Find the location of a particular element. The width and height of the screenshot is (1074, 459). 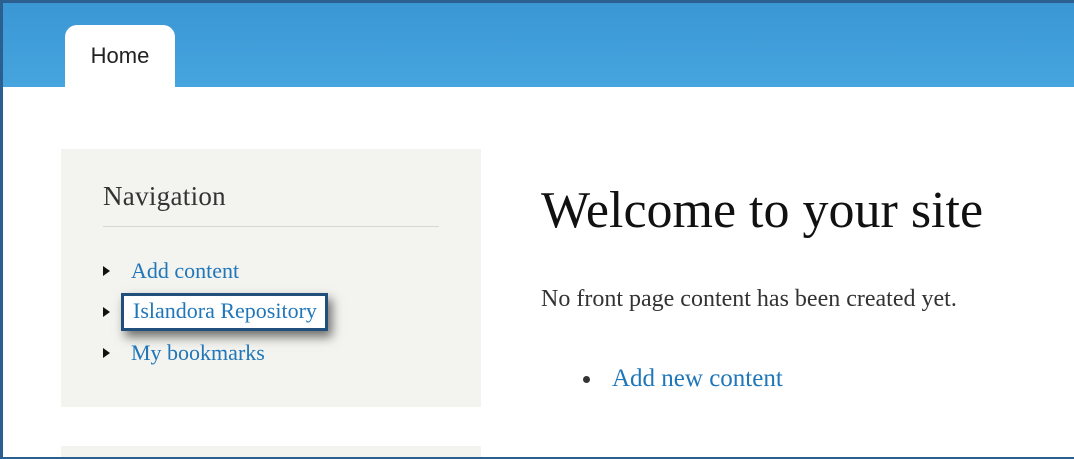

navigation-title: Navigation is located at coordinates (164, 196).